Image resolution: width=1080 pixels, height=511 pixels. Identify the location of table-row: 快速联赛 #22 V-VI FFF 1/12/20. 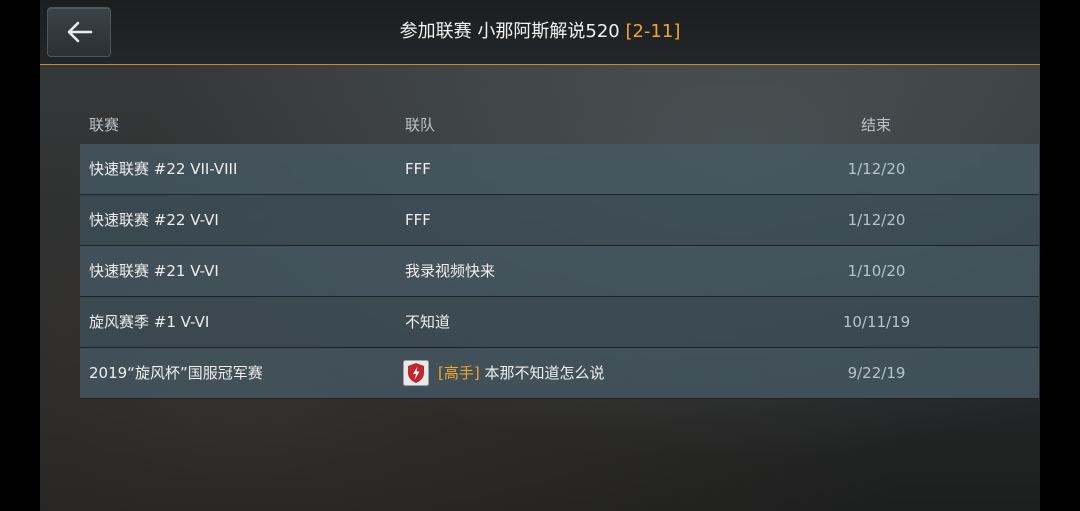
(559, 220).